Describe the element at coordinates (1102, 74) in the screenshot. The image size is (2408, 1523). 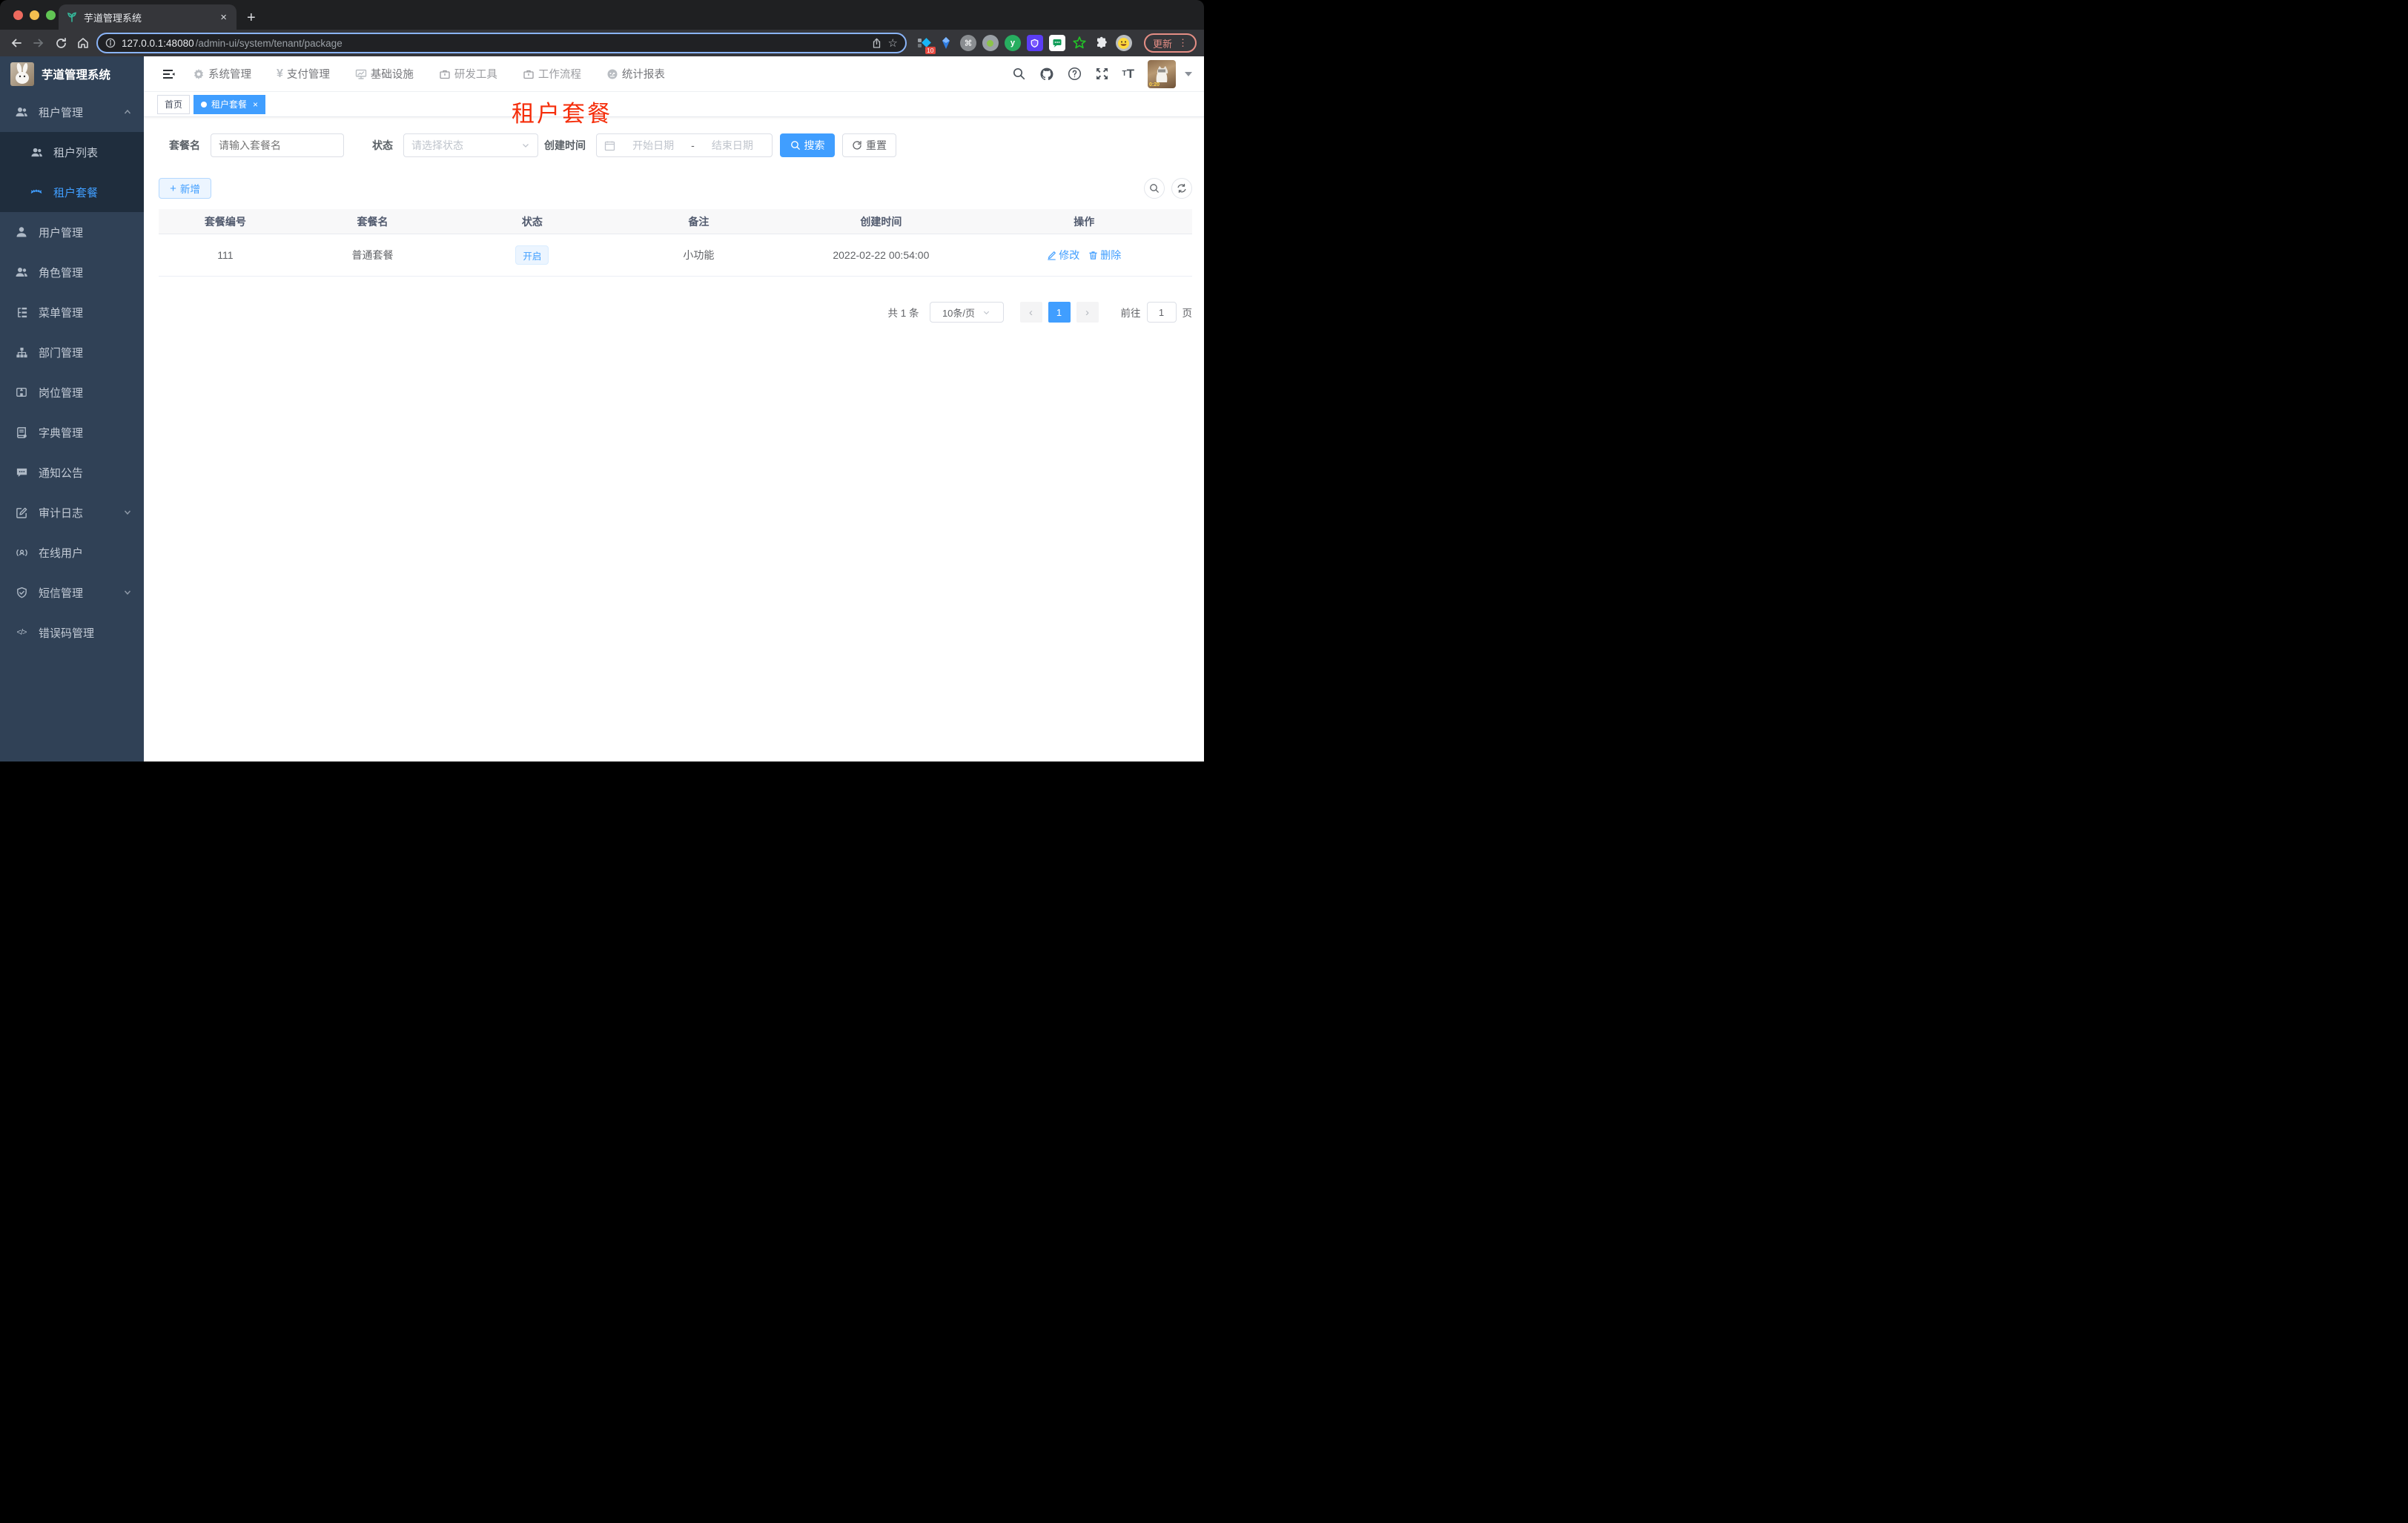
I see `fullscreen-icon` at that location.